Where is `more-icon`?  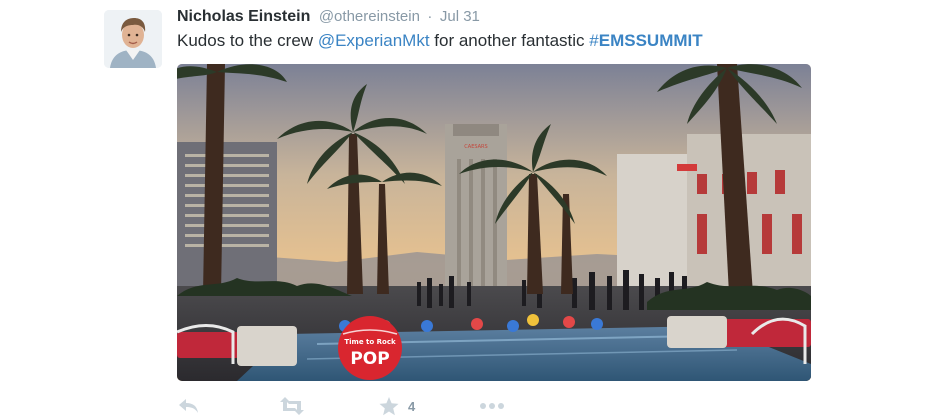
more-icon is located at coordinates (492, 406).